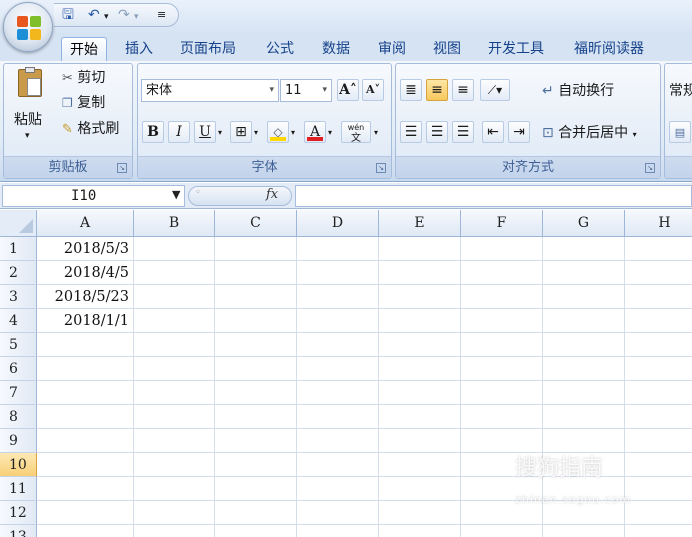  What do you see at coordinates (338, 393) in the screenshot?
I see `cell-d7` at bounding box center [338, 393].